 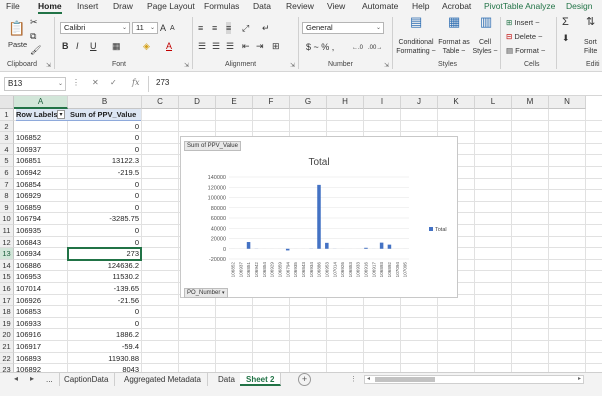 What do you see at coordinates (454, 21) in the screenshot?
I see `format-as-table-icon: ▦` at bounding box center [454, 21].